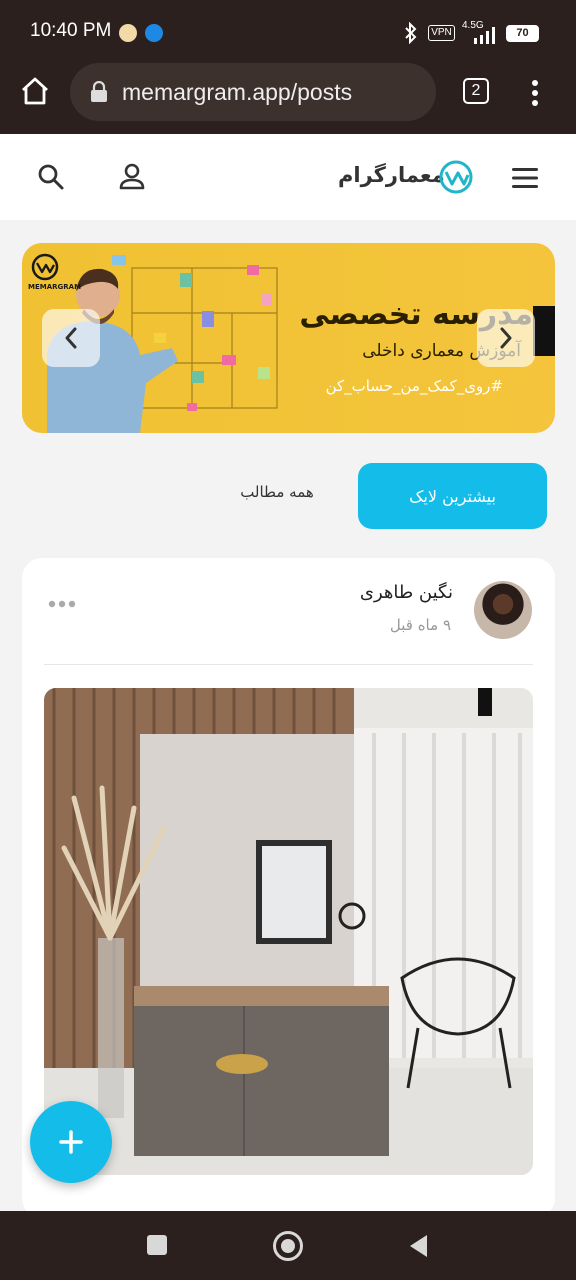  What do you see at coordinates (418, 1246) in the screenshot?
I see `back-icon` at bounding box center [418, 1246].